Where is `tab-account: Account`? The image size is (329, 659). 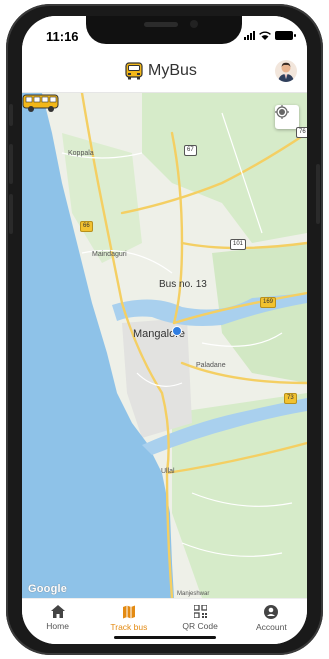 tab-account: Account is located at coordinates (271, 621).